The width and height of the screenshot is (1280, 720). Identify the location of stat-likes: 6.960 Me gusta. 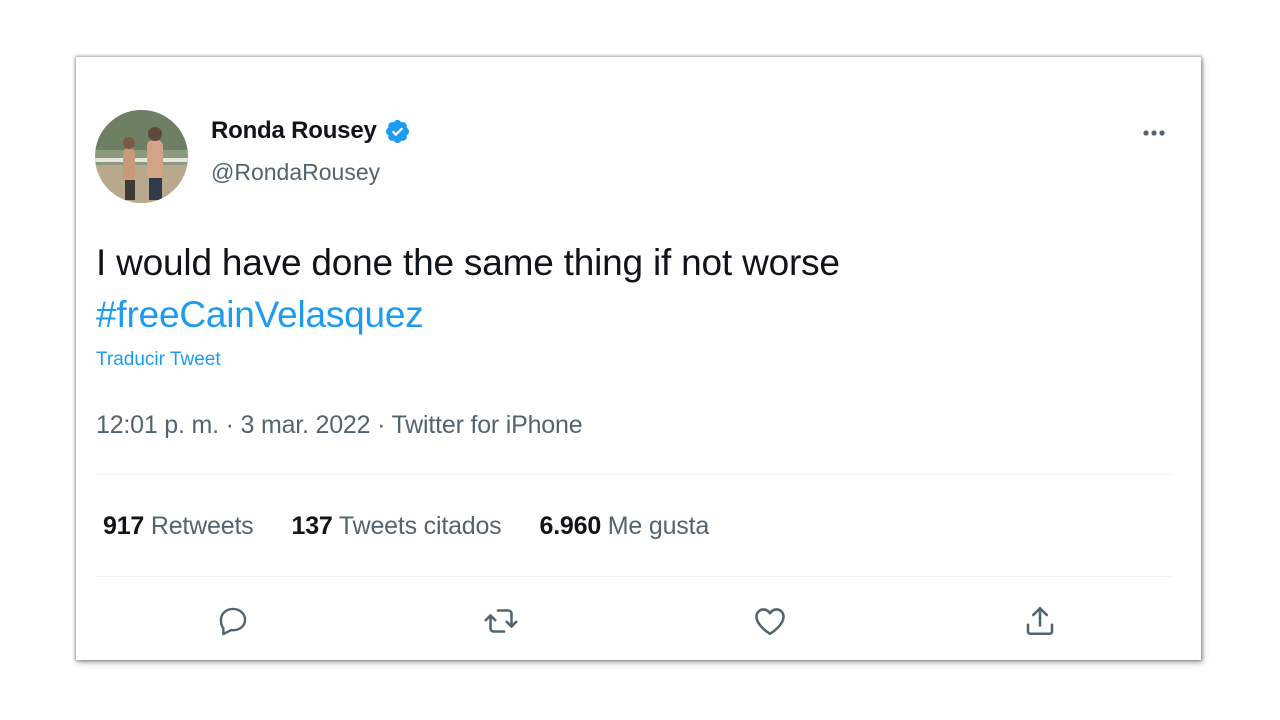
(624, 526).